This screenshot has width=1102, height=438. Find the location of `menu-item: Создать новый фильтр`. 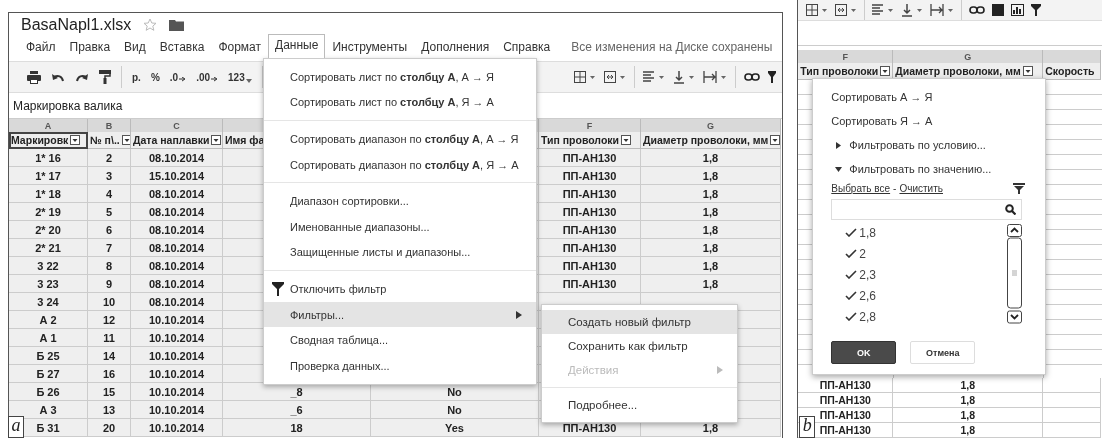

menu-item: Создать новый фильтр is located at coordinates (639, 322).